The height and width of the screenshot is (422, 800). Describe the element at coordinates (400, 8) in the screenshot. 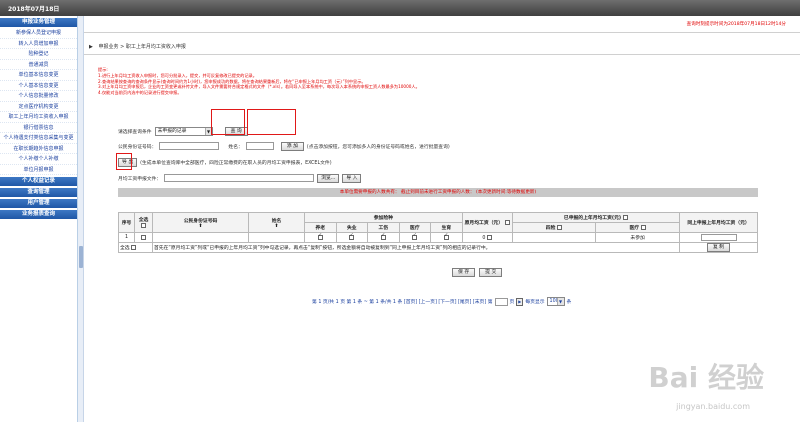

I see `top-bar: 2018年07月18日` at that location.